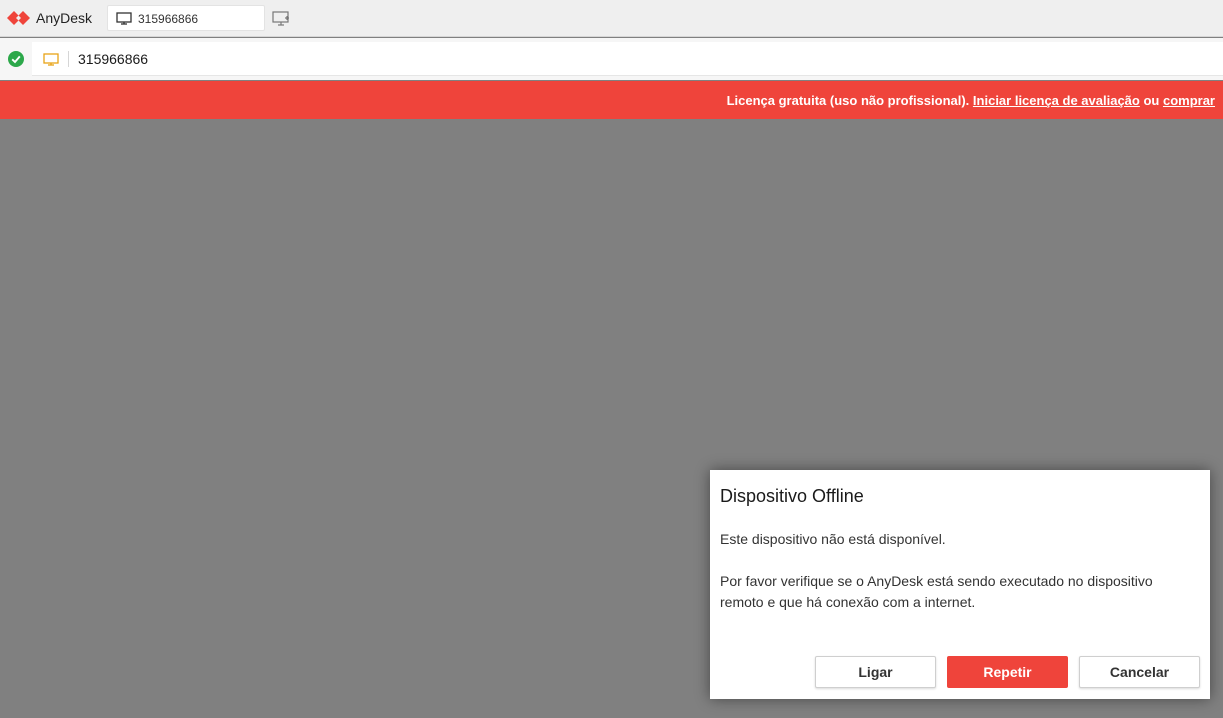  Describe the element at coordinates (833, 539) in the screenshot. I see `dialog-message-unavailable: Este dispositivo não está disponível.` at that location.